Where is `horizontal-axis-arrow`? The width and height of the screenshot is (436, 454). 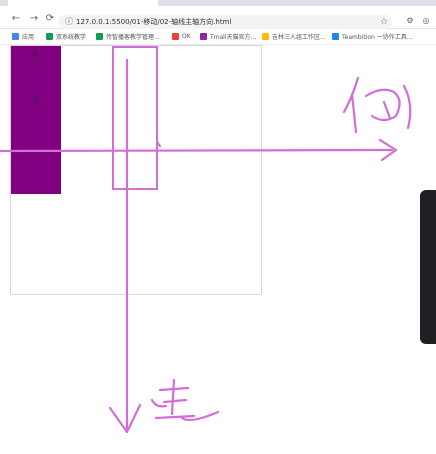 horizontal-axis-arrow is located at coordinates (197, 150).